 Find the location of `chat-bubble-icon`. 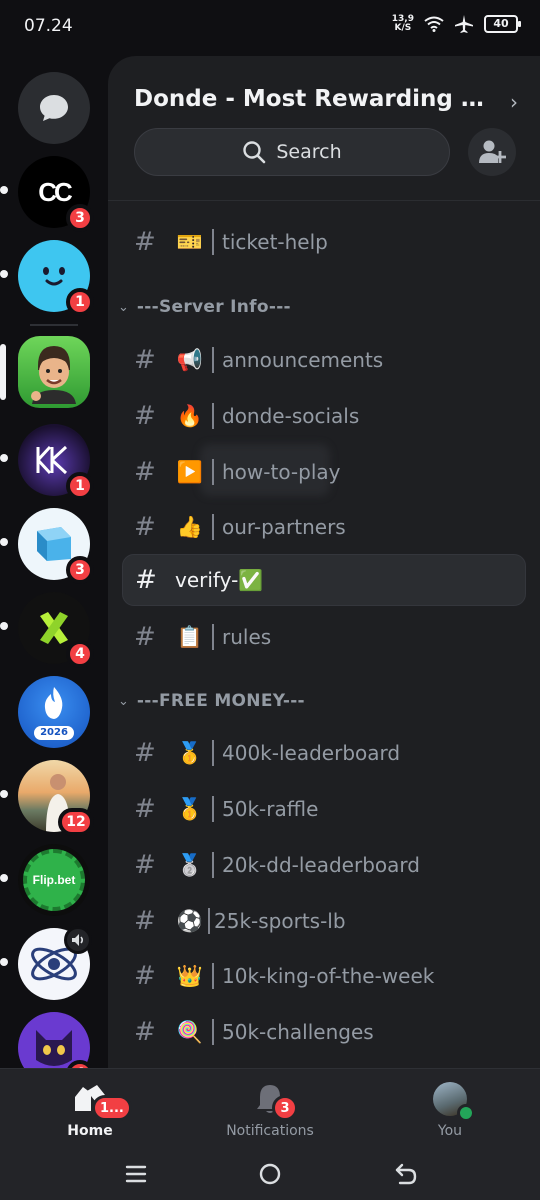

chat-bubble-icon is located at coordinates (54, 108).